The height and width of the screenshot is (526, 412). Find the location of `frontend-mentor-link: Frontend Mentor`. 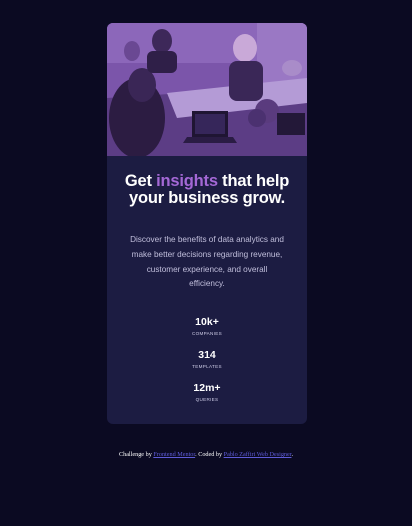

frontend-mentor-link: Frontend Mentor is located at coordinates (174, 454).